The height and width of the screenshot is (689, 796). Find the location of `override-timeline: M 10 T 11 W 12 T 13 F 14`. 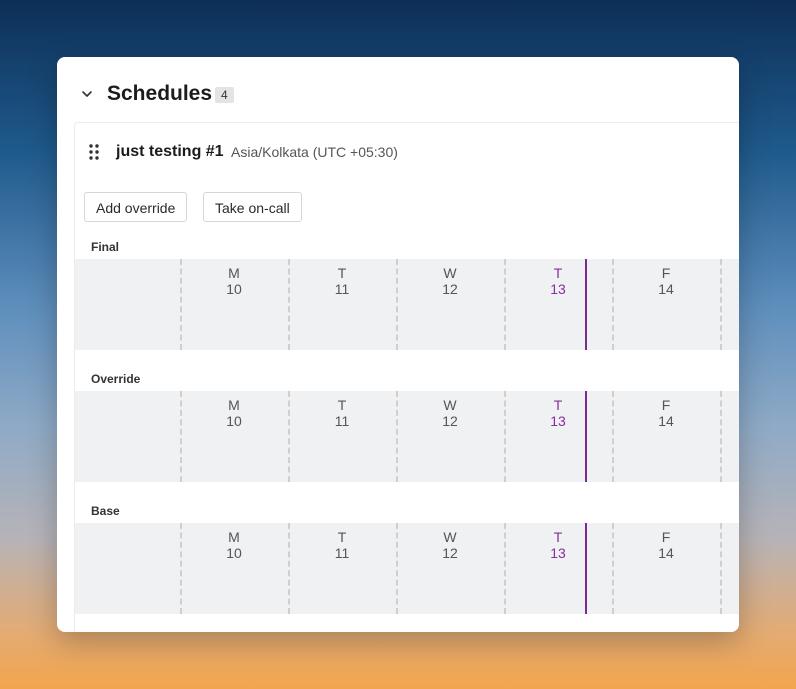

override-timeline: M 10 T 11 W 12 T 13 F 14 is located at coordinates (407, 436).